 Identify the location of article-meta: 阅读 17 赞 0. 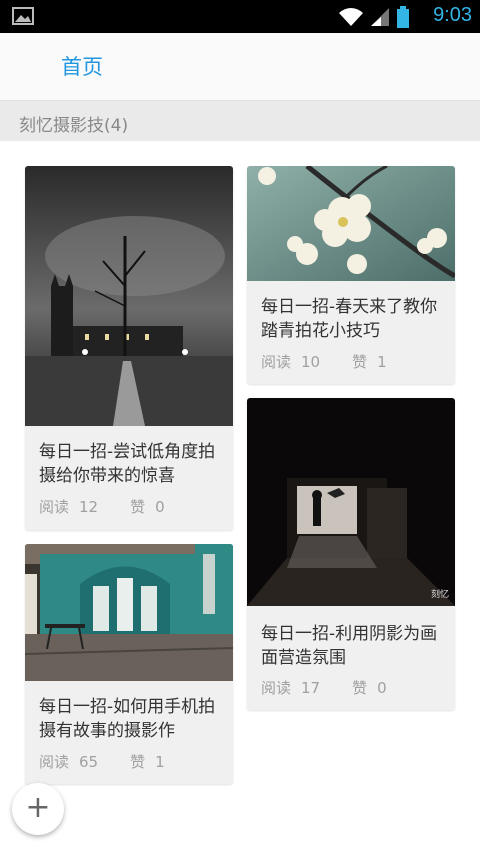
(324, 687).